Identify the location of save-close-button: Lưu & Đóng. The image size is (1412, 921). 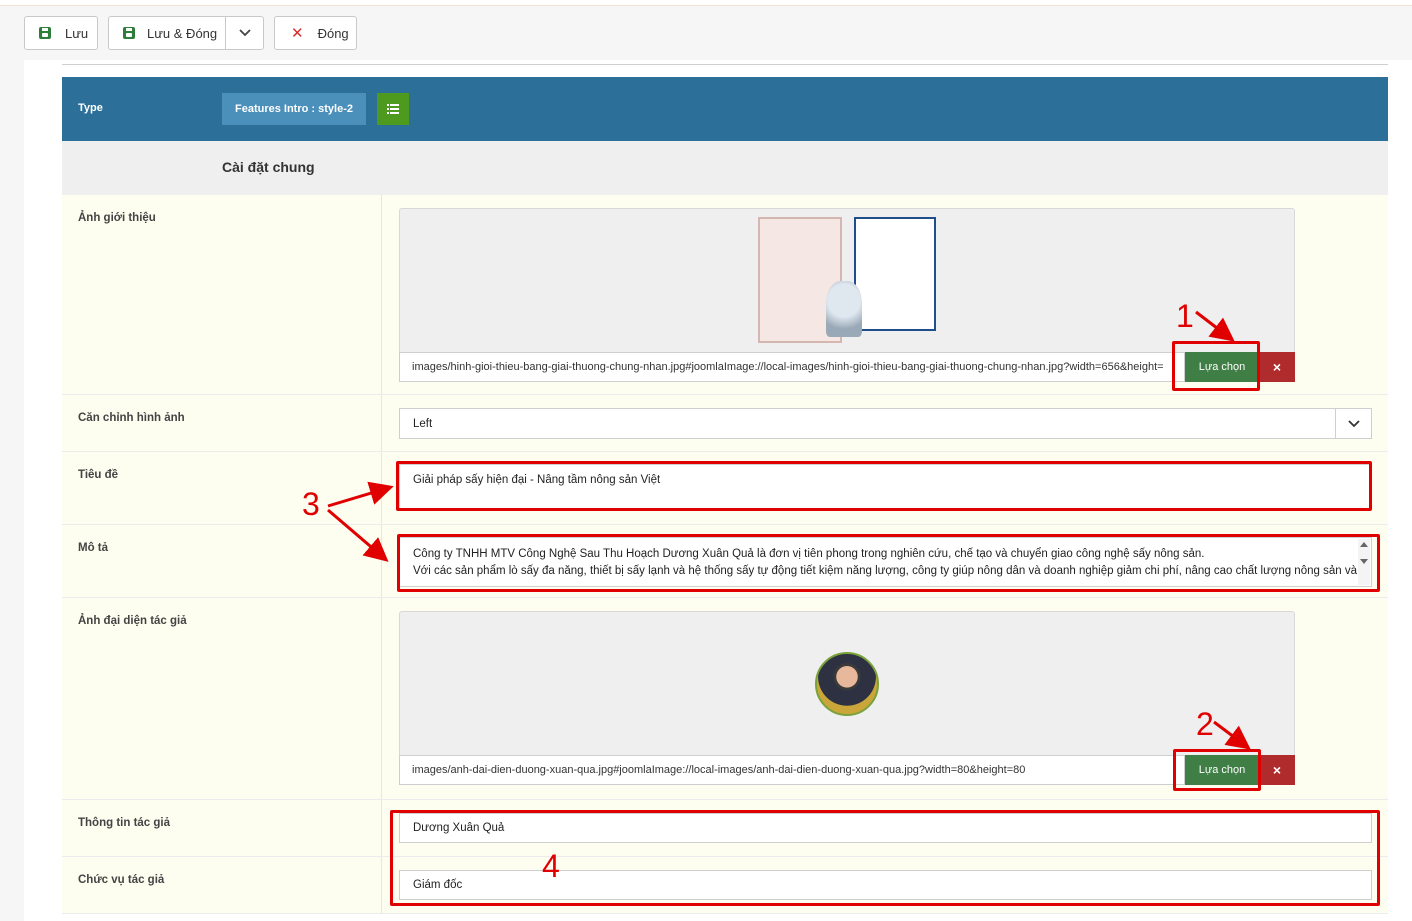
(186, 33).